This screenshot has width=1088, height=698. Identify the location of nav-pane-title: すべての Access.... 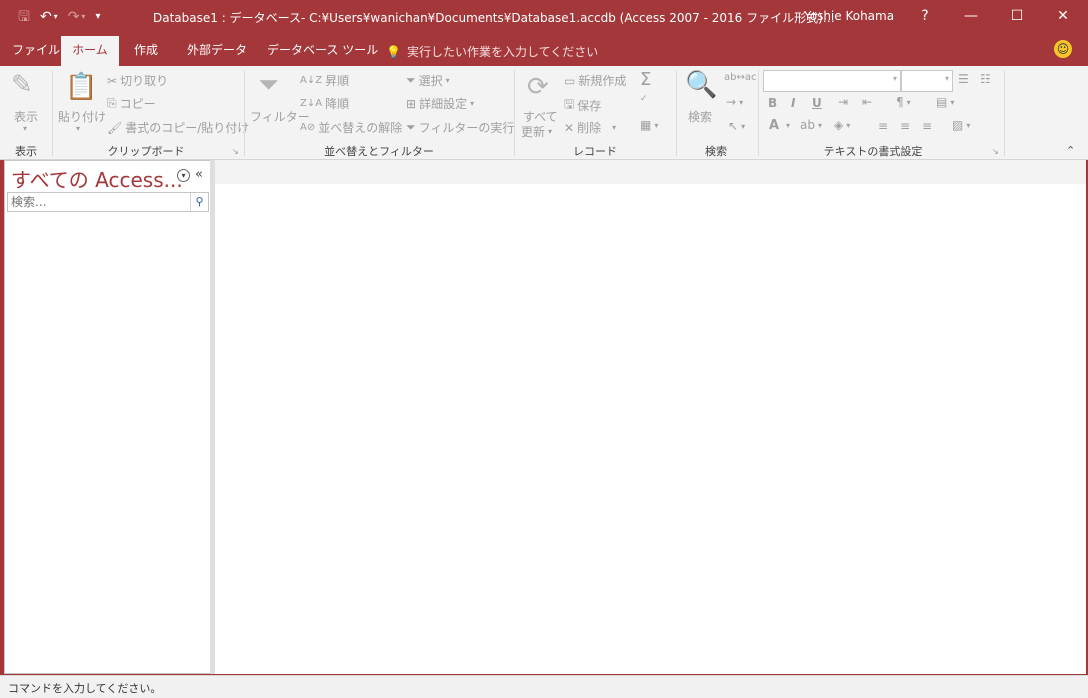
(97, 178).